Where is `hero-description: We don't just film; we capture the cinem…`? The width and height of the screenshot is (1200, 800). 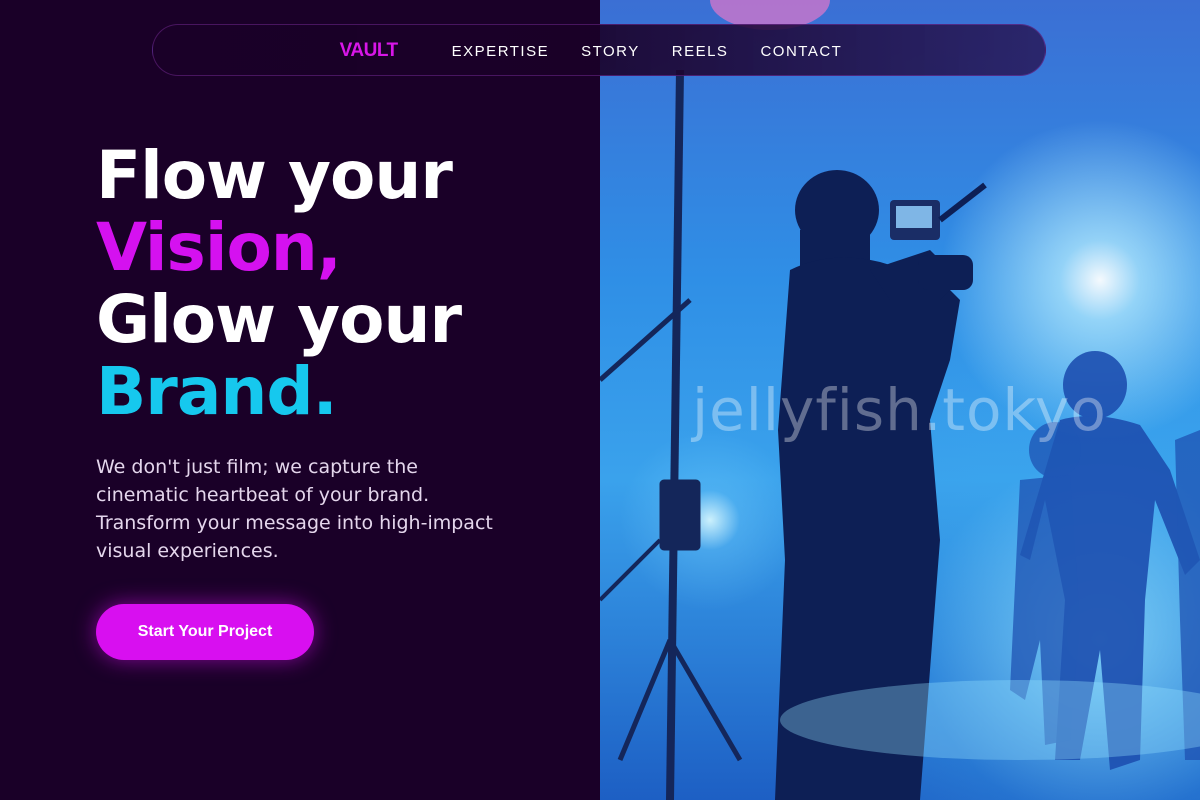
hero-description: We don't just film; we capture the cinem… is located at coordinates (294, 509).